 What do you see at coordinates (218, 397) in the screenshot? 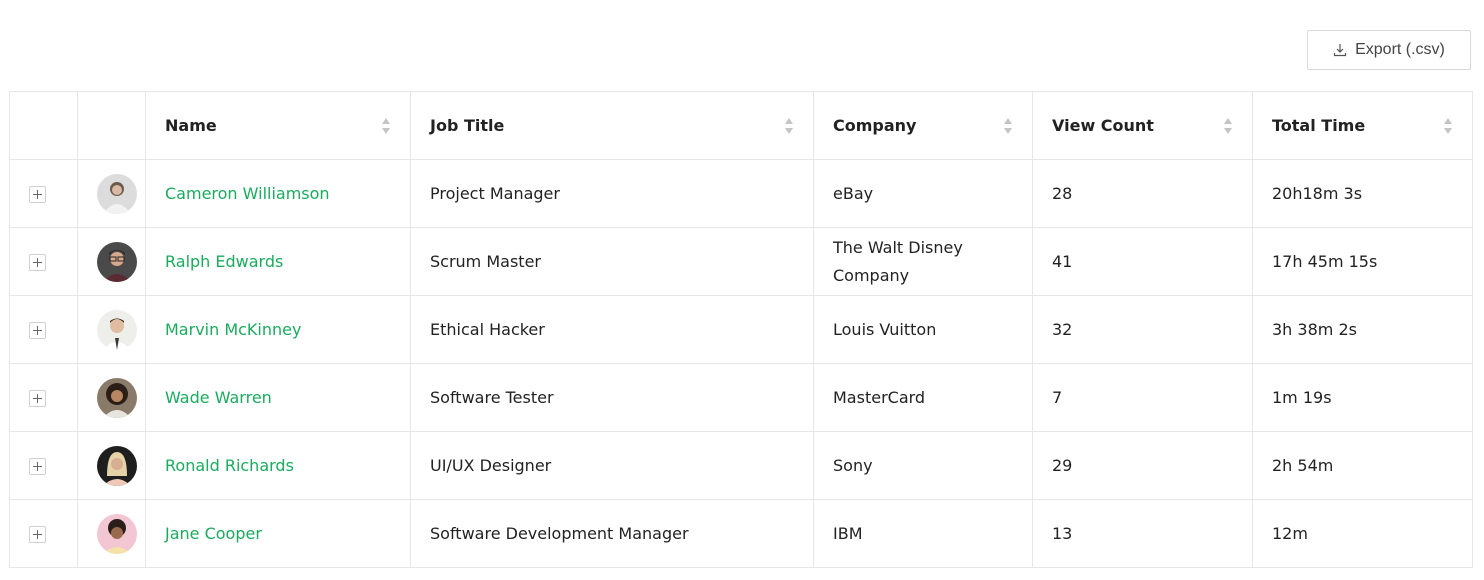
I see `name-link: Wade Warren` at bounding box center [218, 397].